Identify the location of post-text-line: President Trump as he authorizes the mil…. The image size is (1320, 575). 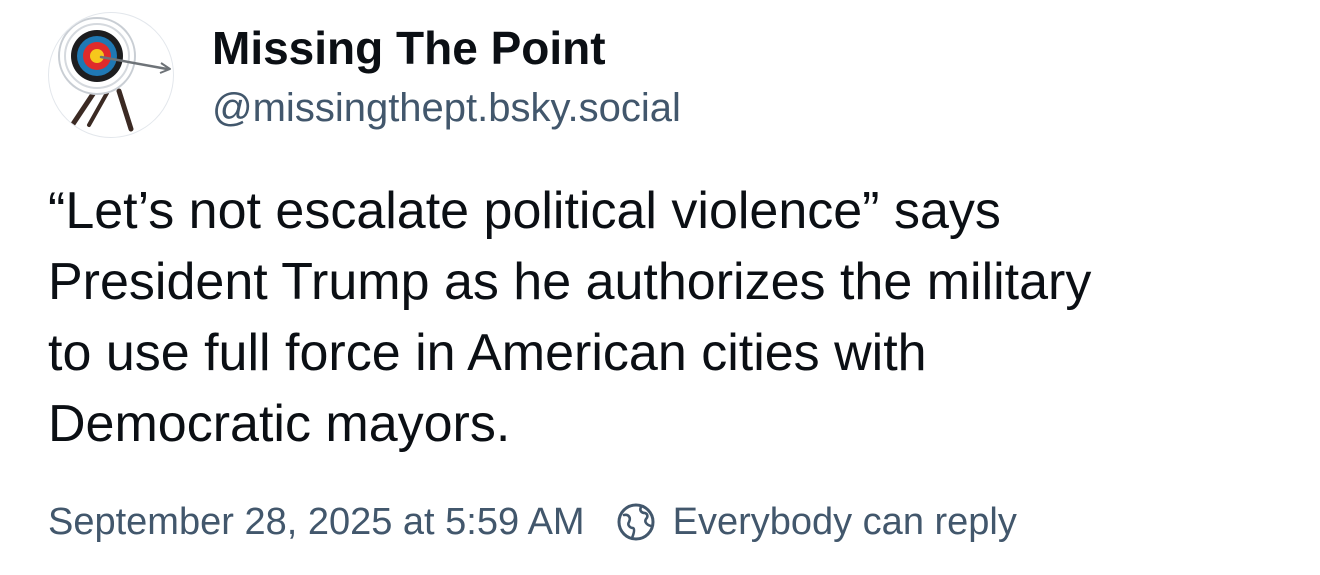
(570, 282).